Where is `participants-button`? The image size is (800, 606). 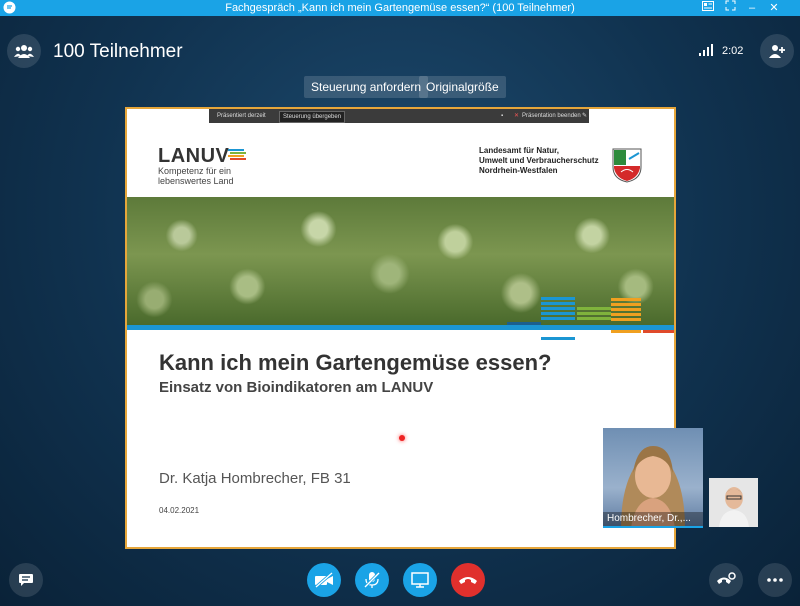 participants-button is located at coordinates (24, 51).